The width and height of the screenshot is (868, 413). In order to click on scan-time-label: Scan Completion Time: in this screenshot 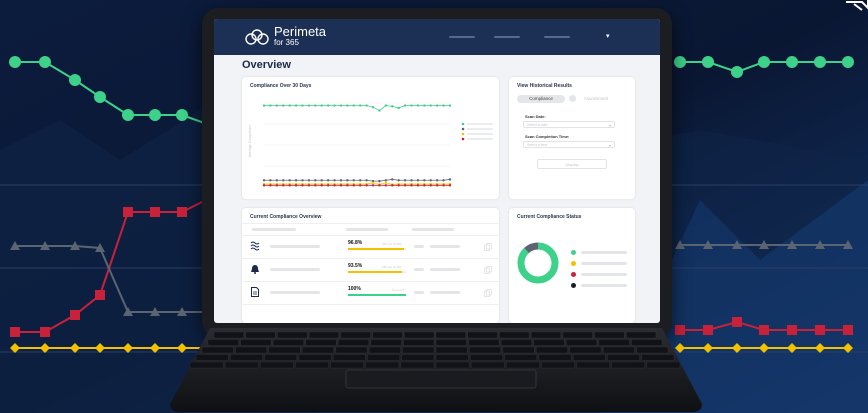, I will do `click(547, 136)`.